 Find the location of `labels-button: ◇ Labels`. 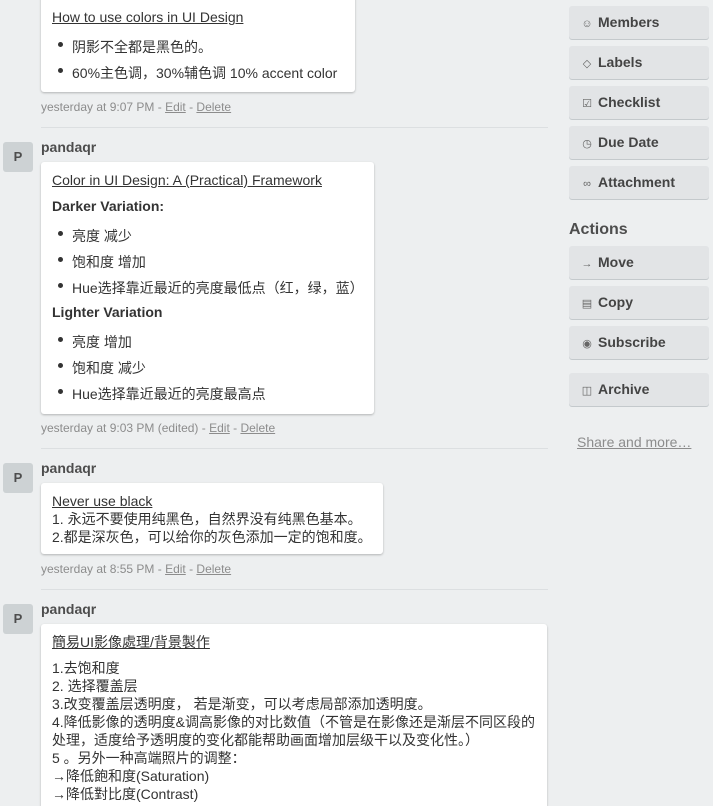

labels-button: ◇ Labels is located at coordinates (639, 62).